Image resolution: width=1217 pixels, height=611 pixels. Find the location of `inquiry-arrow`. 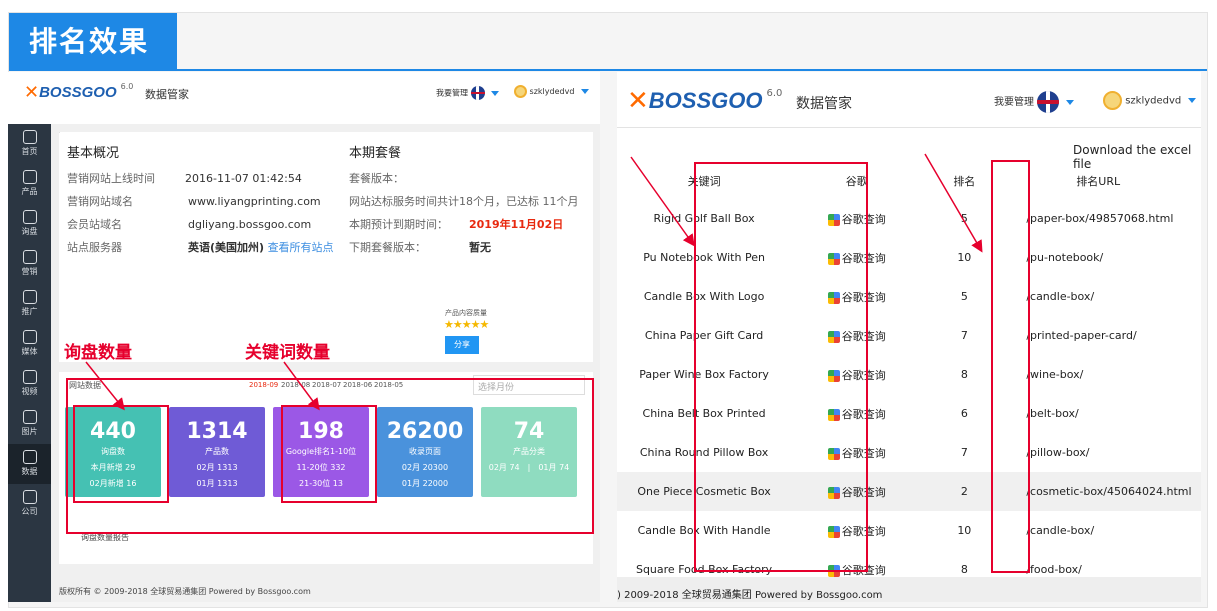

inquiry-arrow is located at coordinates (105, 386).